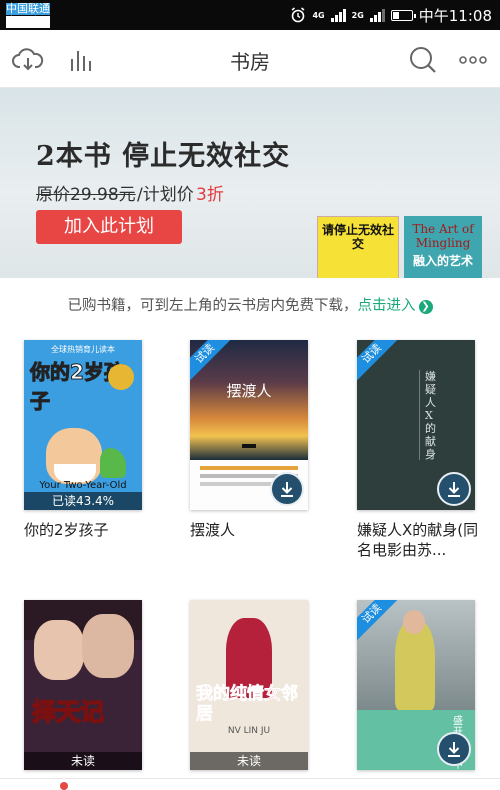  What do you see at coordinates (83, 485) in the screenshot?
I see `cover-subtitle: Your Two-Year-Old` at bounding box center [83, 485].